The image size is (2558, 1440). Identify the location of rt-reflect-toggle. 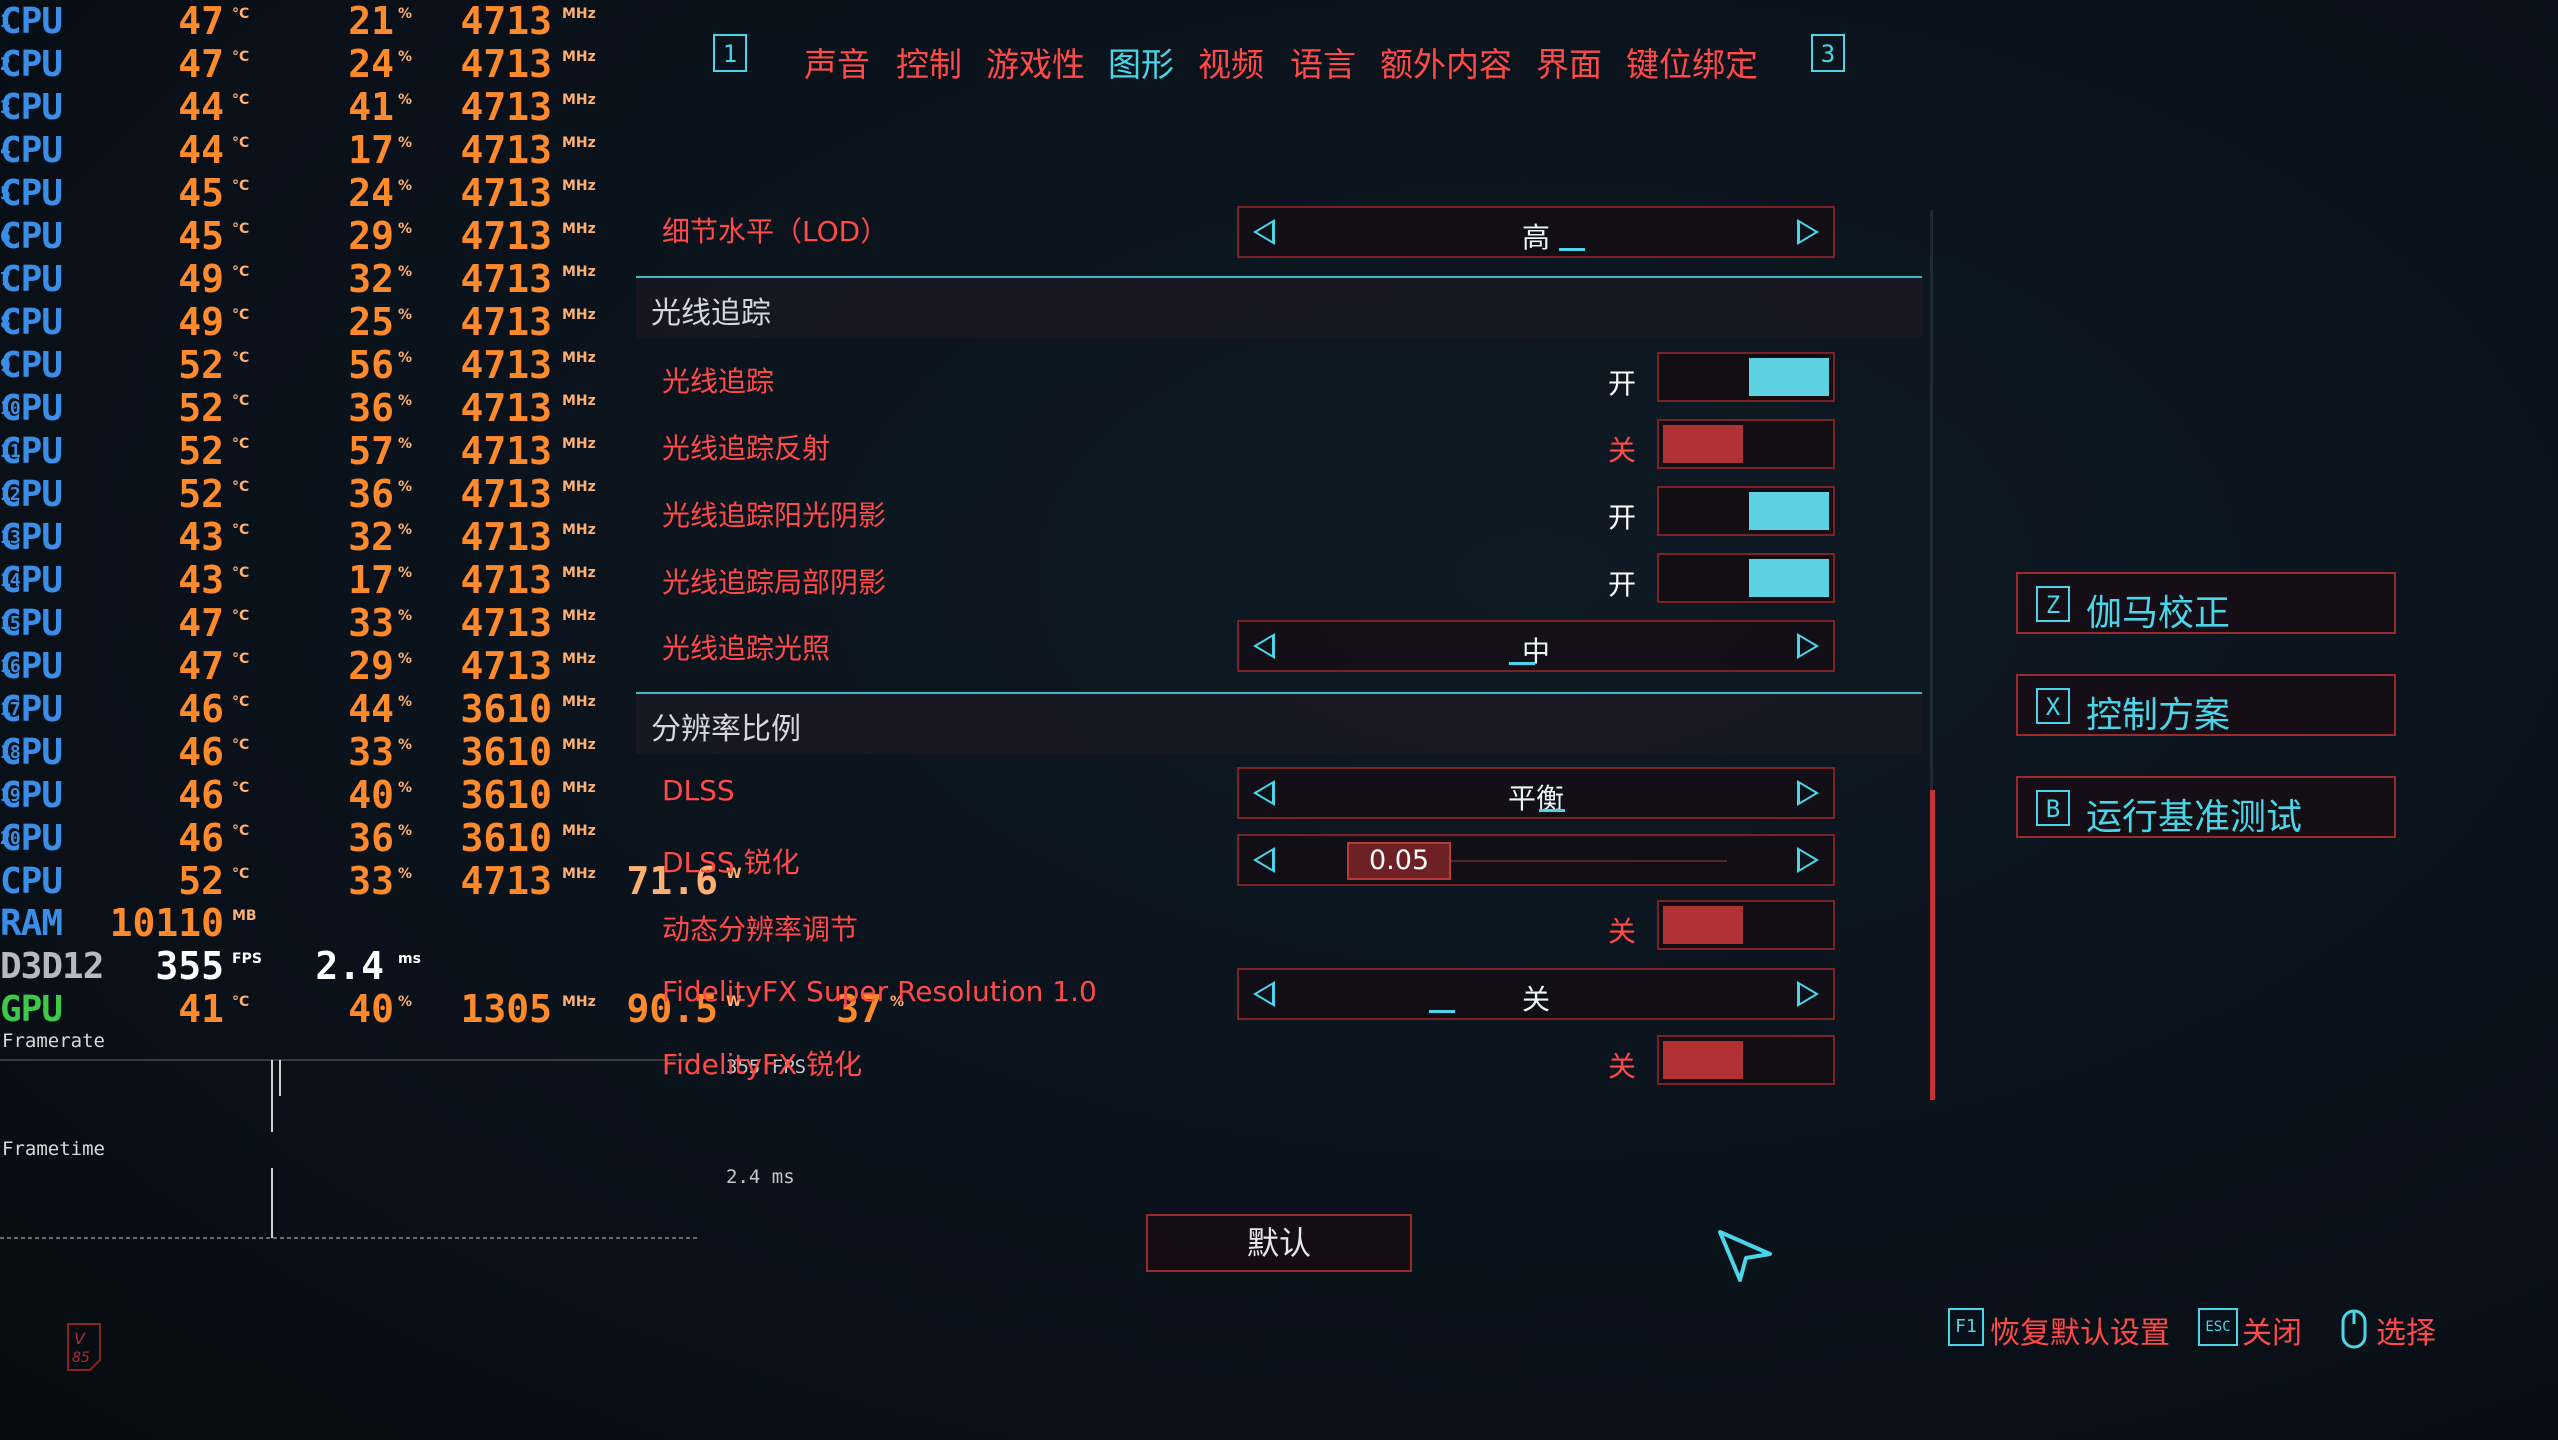
(1746, 444).